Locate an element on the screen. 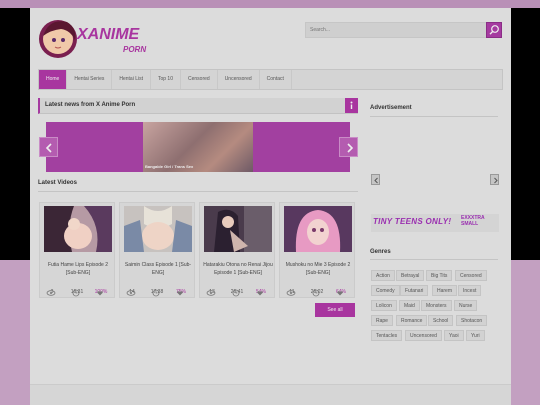 The height and width of the screenshot is (405, 540). genre-tag-harem: Harem is located at coordinates (445, 290).